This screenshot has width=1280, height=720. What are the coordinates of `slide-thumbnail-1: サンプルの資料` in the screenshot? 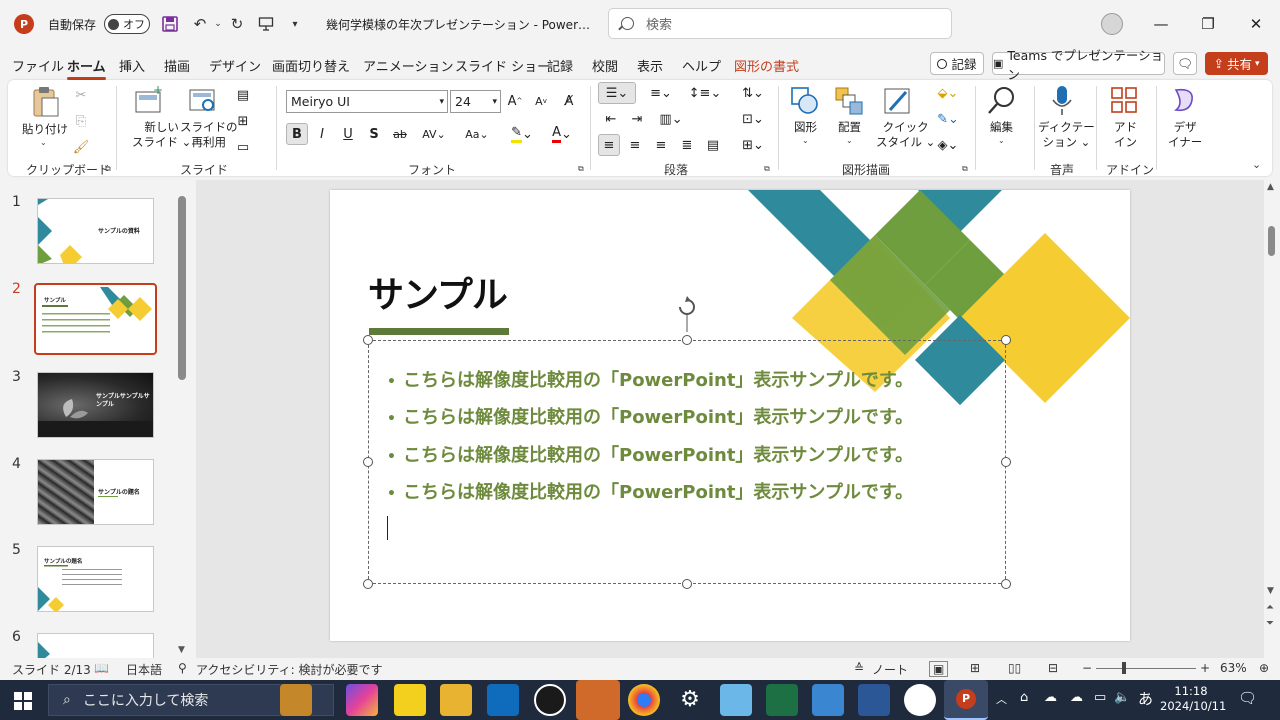 It's located at (95, 231).